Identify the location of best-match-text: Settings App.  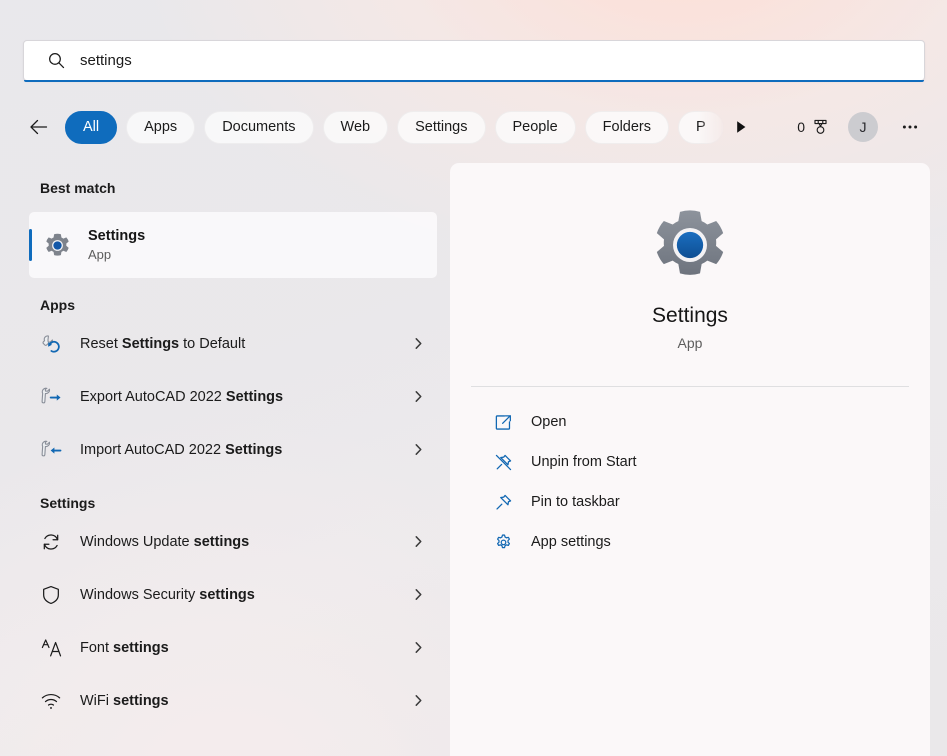
(116, 245).